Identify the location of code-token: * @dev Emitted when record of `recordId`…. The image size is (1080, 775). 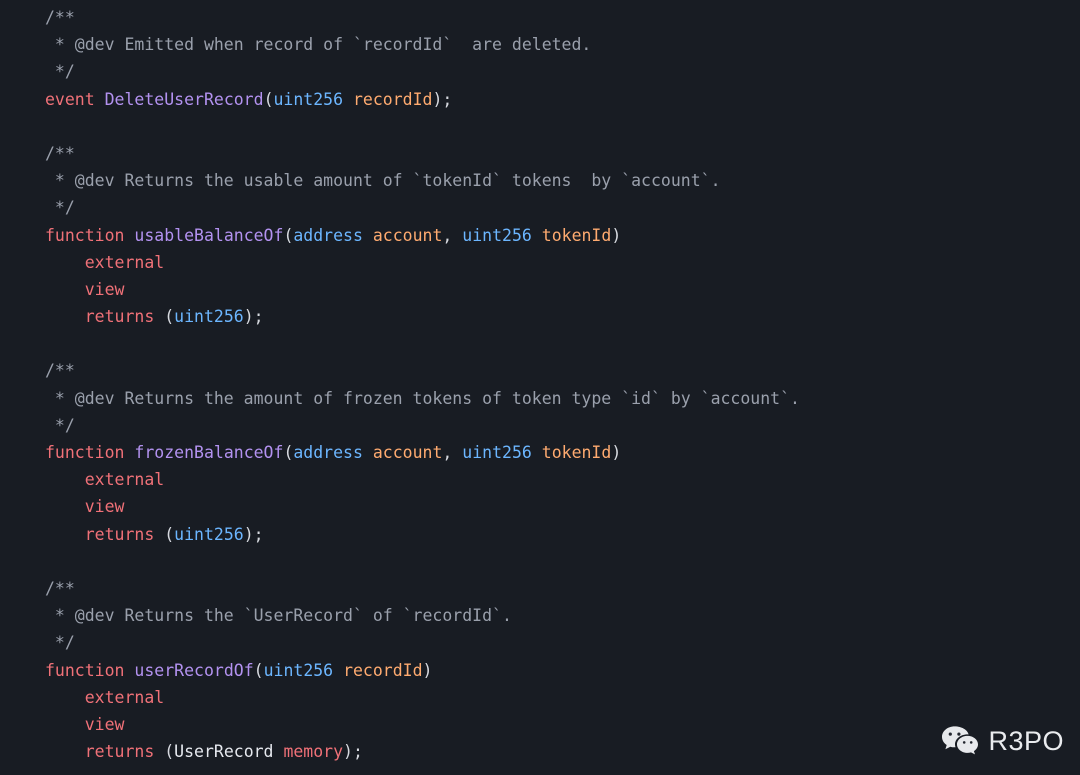
(318, 45).